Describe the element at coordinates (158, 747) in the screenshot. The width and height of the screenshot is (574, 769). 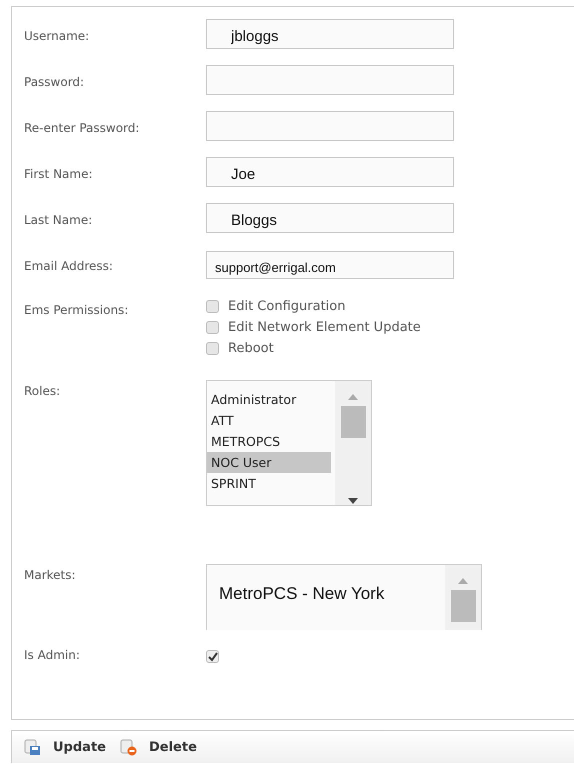
I see `toolbar-button: Delete` at that location.